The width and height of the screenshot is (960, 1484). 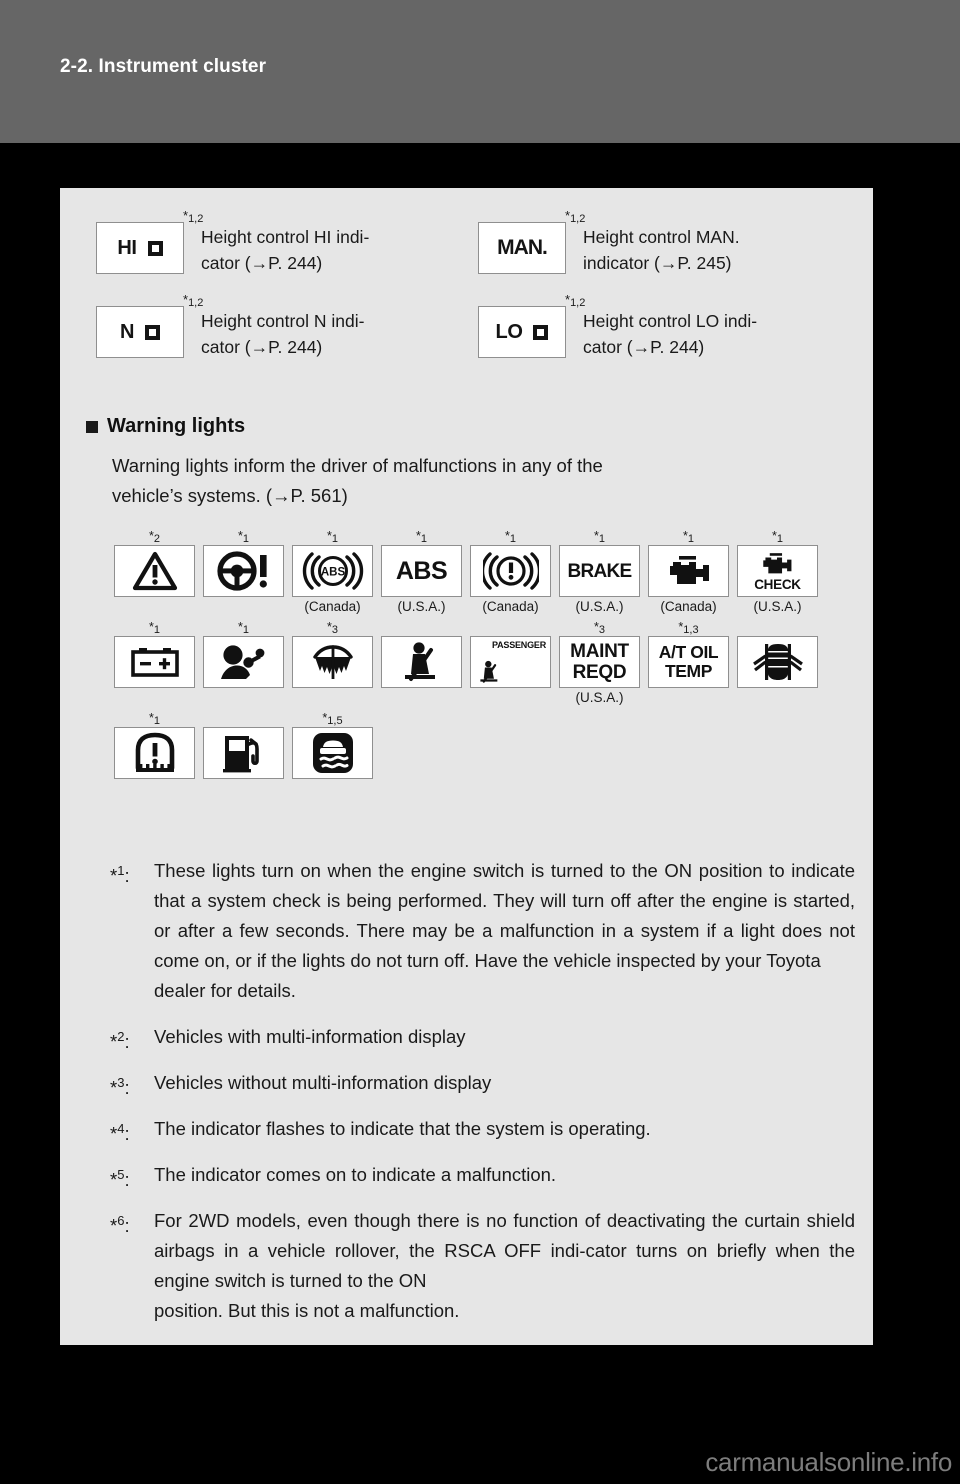 I want to click on washer-fluid-warning-icon, so click(x=332, y=662).